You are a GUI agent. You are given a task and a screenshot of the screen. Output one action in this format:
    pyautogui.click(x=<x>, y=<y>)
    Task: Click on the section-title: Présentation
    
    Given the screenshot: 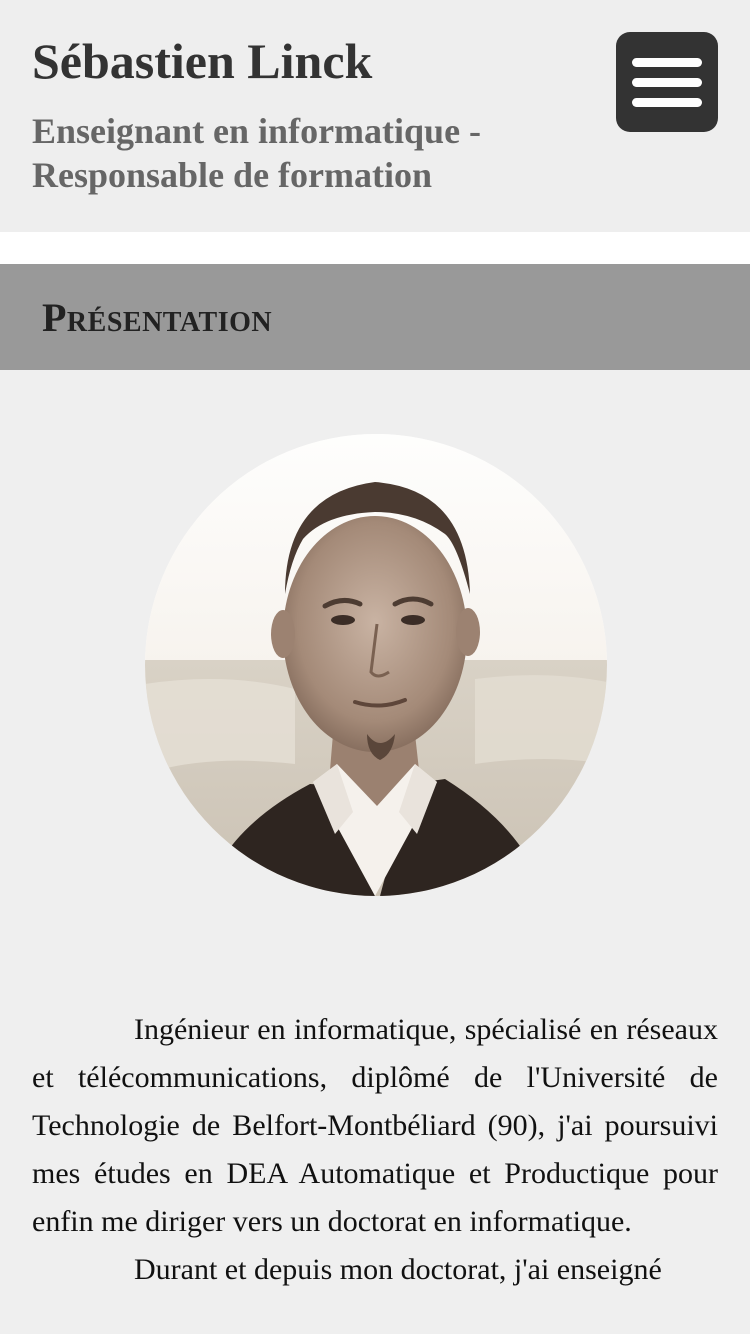 What is the action you would take?
    pyautogui.click(x=157, y=317)
    